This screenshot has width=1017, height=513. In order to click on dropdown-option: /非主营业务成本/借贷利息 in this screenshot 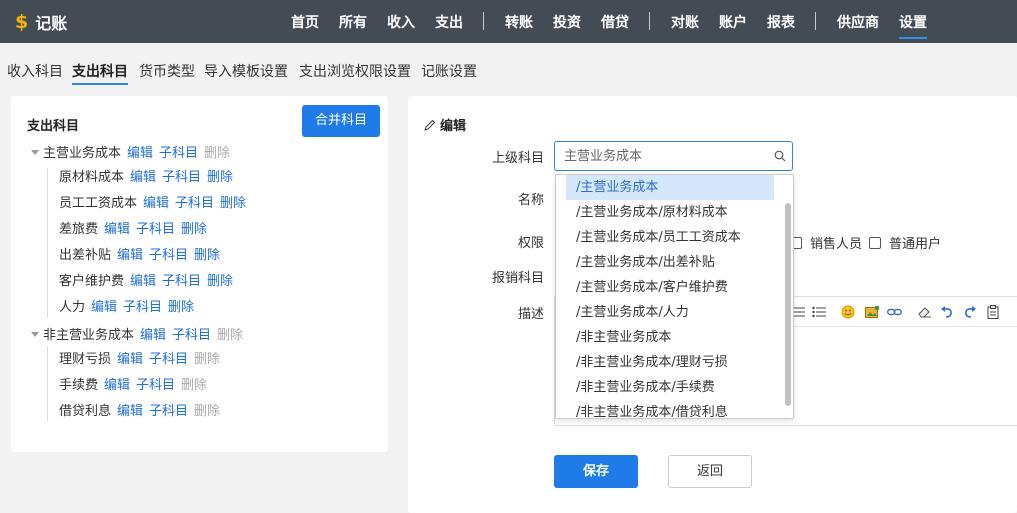, I will do `click(670, 409)`.